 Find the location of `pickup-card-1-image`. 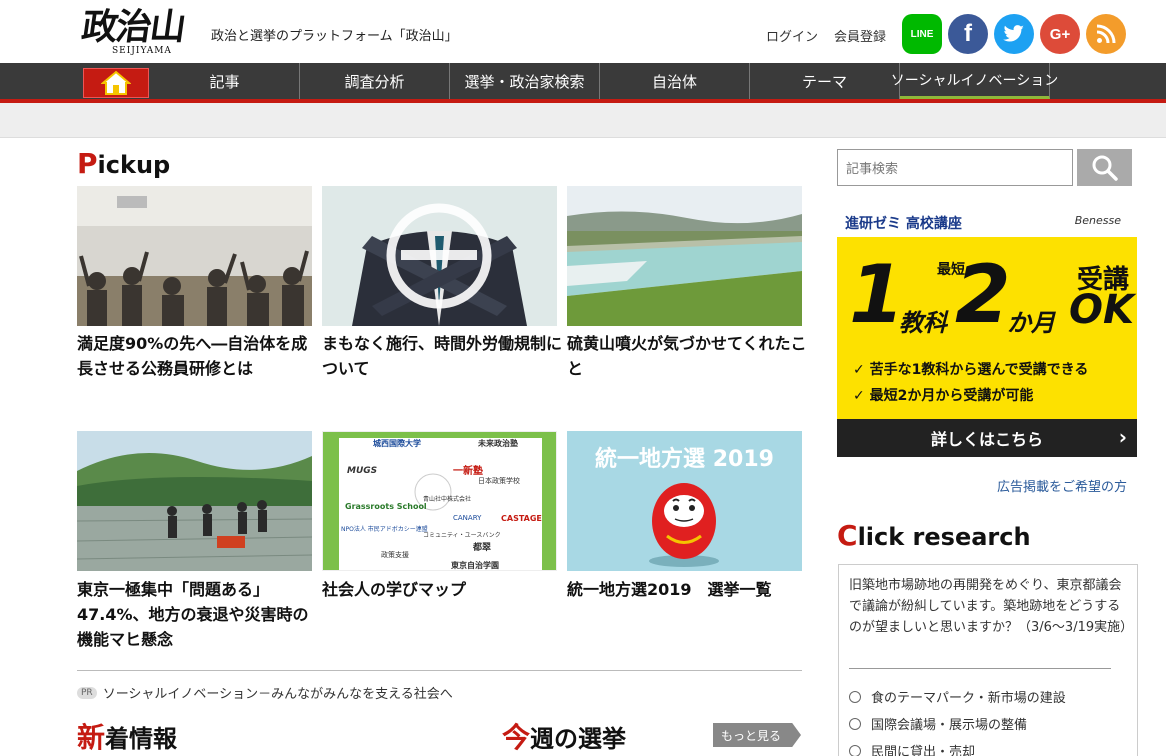

pickup-card-1-image is located at coordinates (194, 256).